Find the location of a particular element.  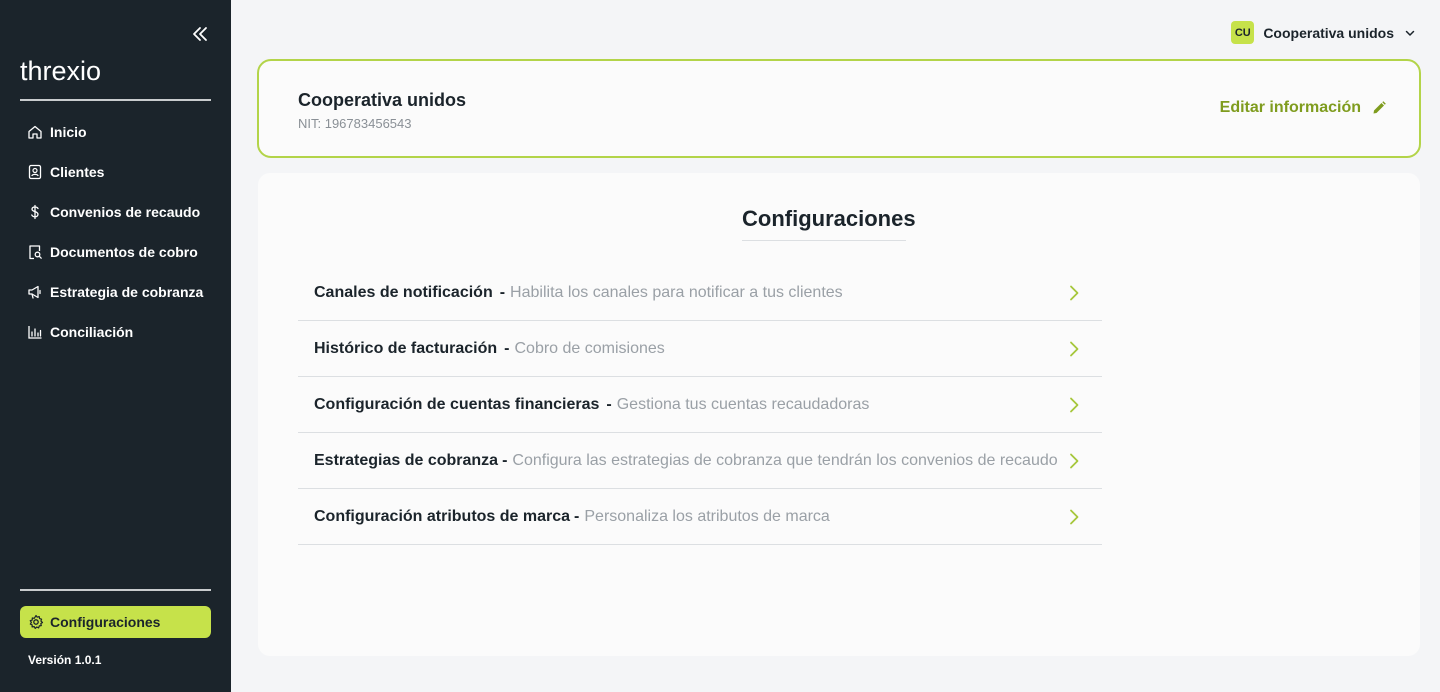

threxio-logo: threxio is located at coordinates (70, 72).